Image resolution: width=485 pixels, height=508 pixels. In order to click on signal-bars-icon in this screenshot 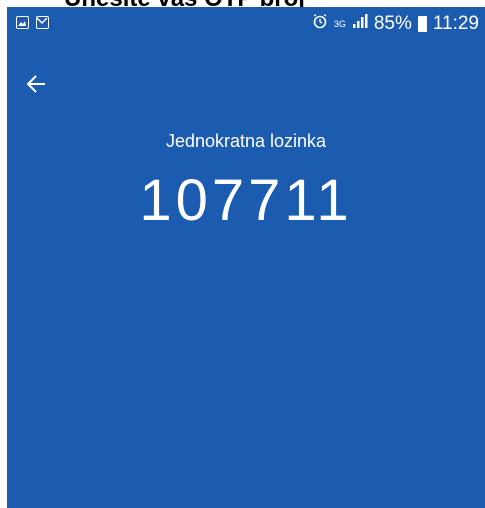, I will do `click(360, 24)`.